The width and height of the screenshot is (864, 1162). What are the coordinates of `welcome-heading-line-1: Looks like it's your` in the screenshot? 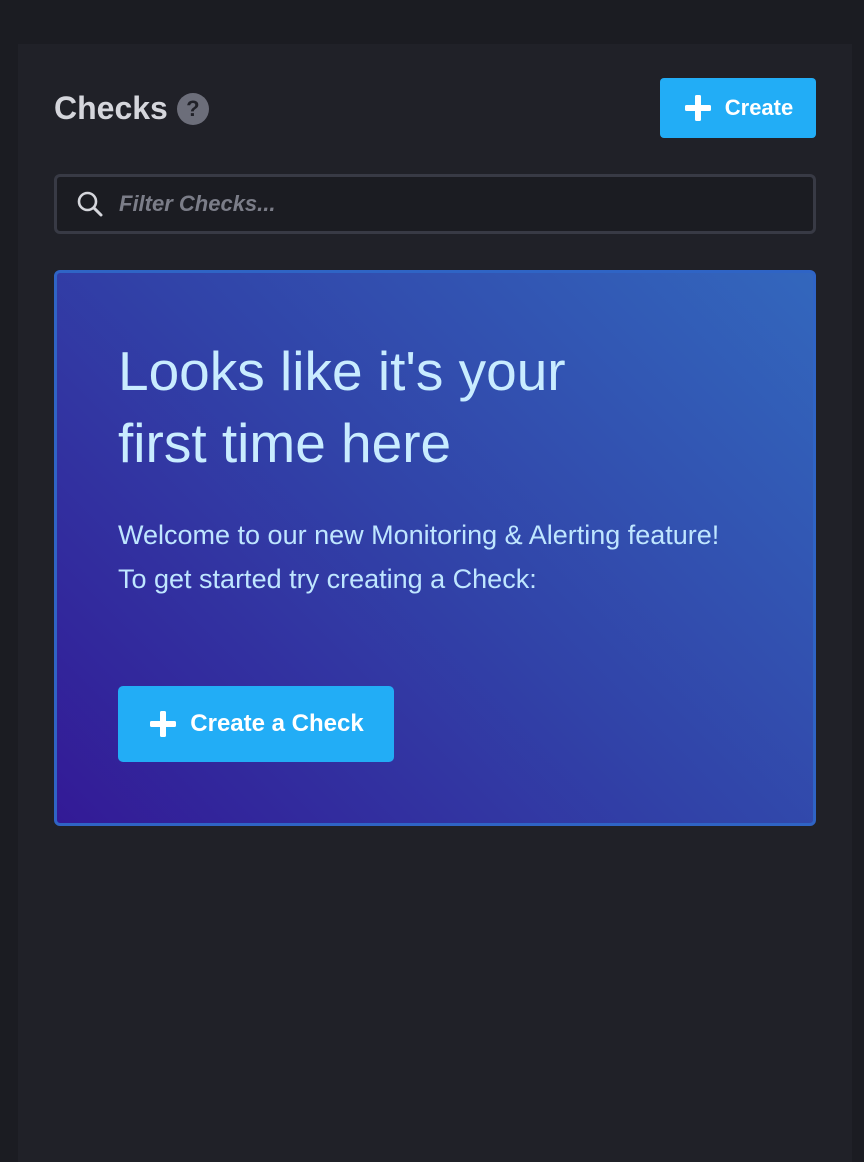 It's located at (342, 371).